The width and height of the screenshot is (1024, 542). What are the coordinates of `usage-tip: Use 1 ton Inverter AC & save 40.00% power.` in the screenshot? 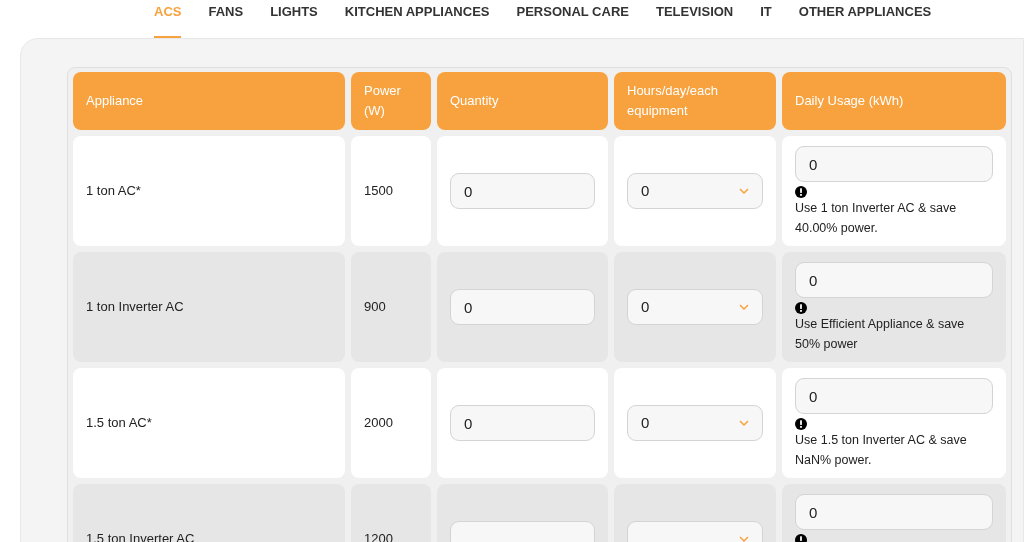 It's located at (876, 218).